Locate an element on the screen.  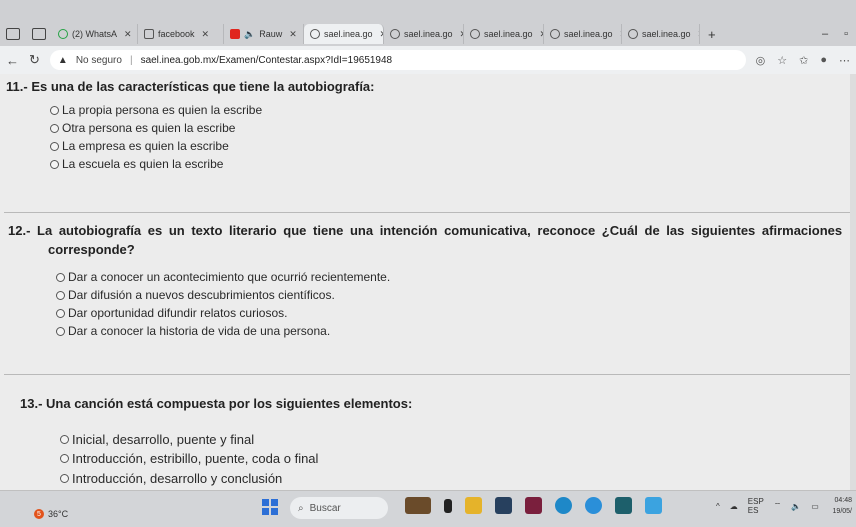
edge-icon is located at coordinates (563, 505).